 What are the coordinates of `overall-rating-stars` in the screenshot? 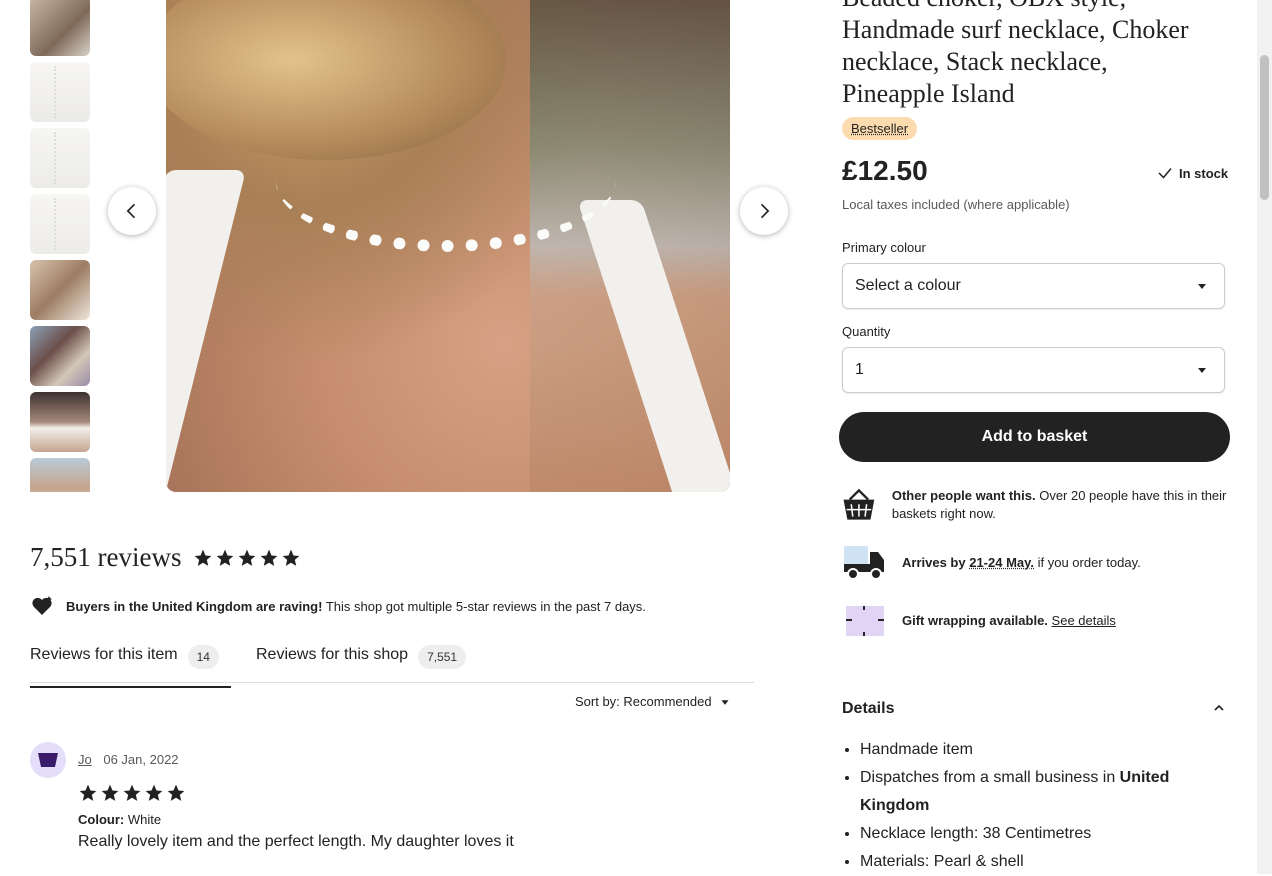 It's located at (247, 558).